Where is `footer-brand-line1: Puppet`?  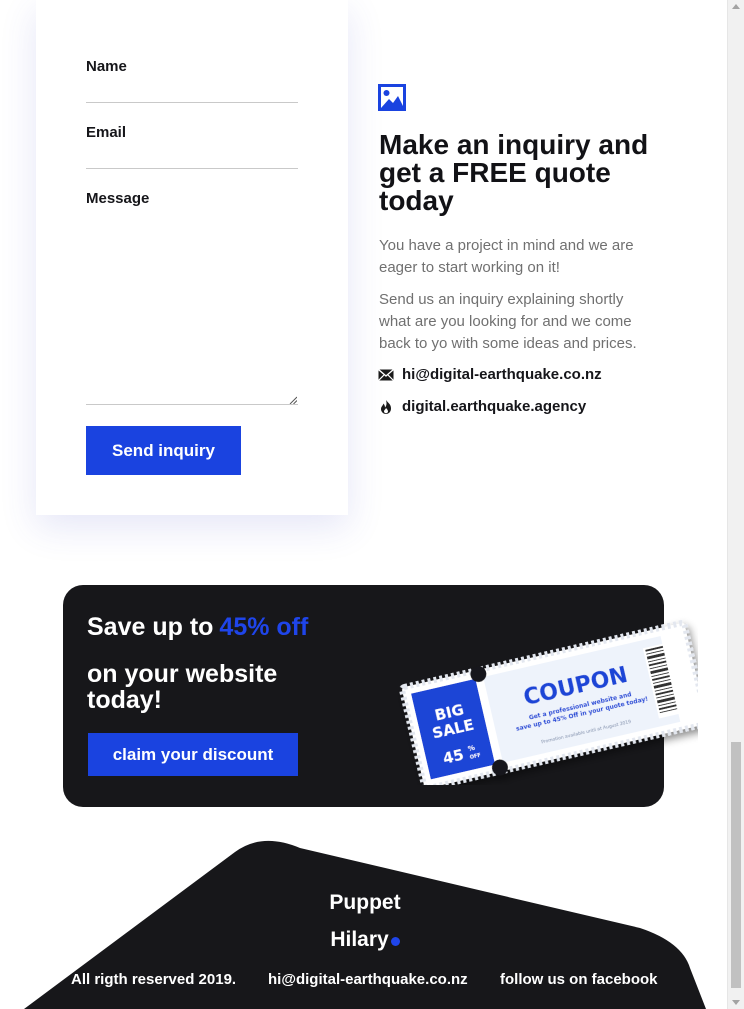 footer-brand-line1: Puppet is located at coordinates (365, 902).